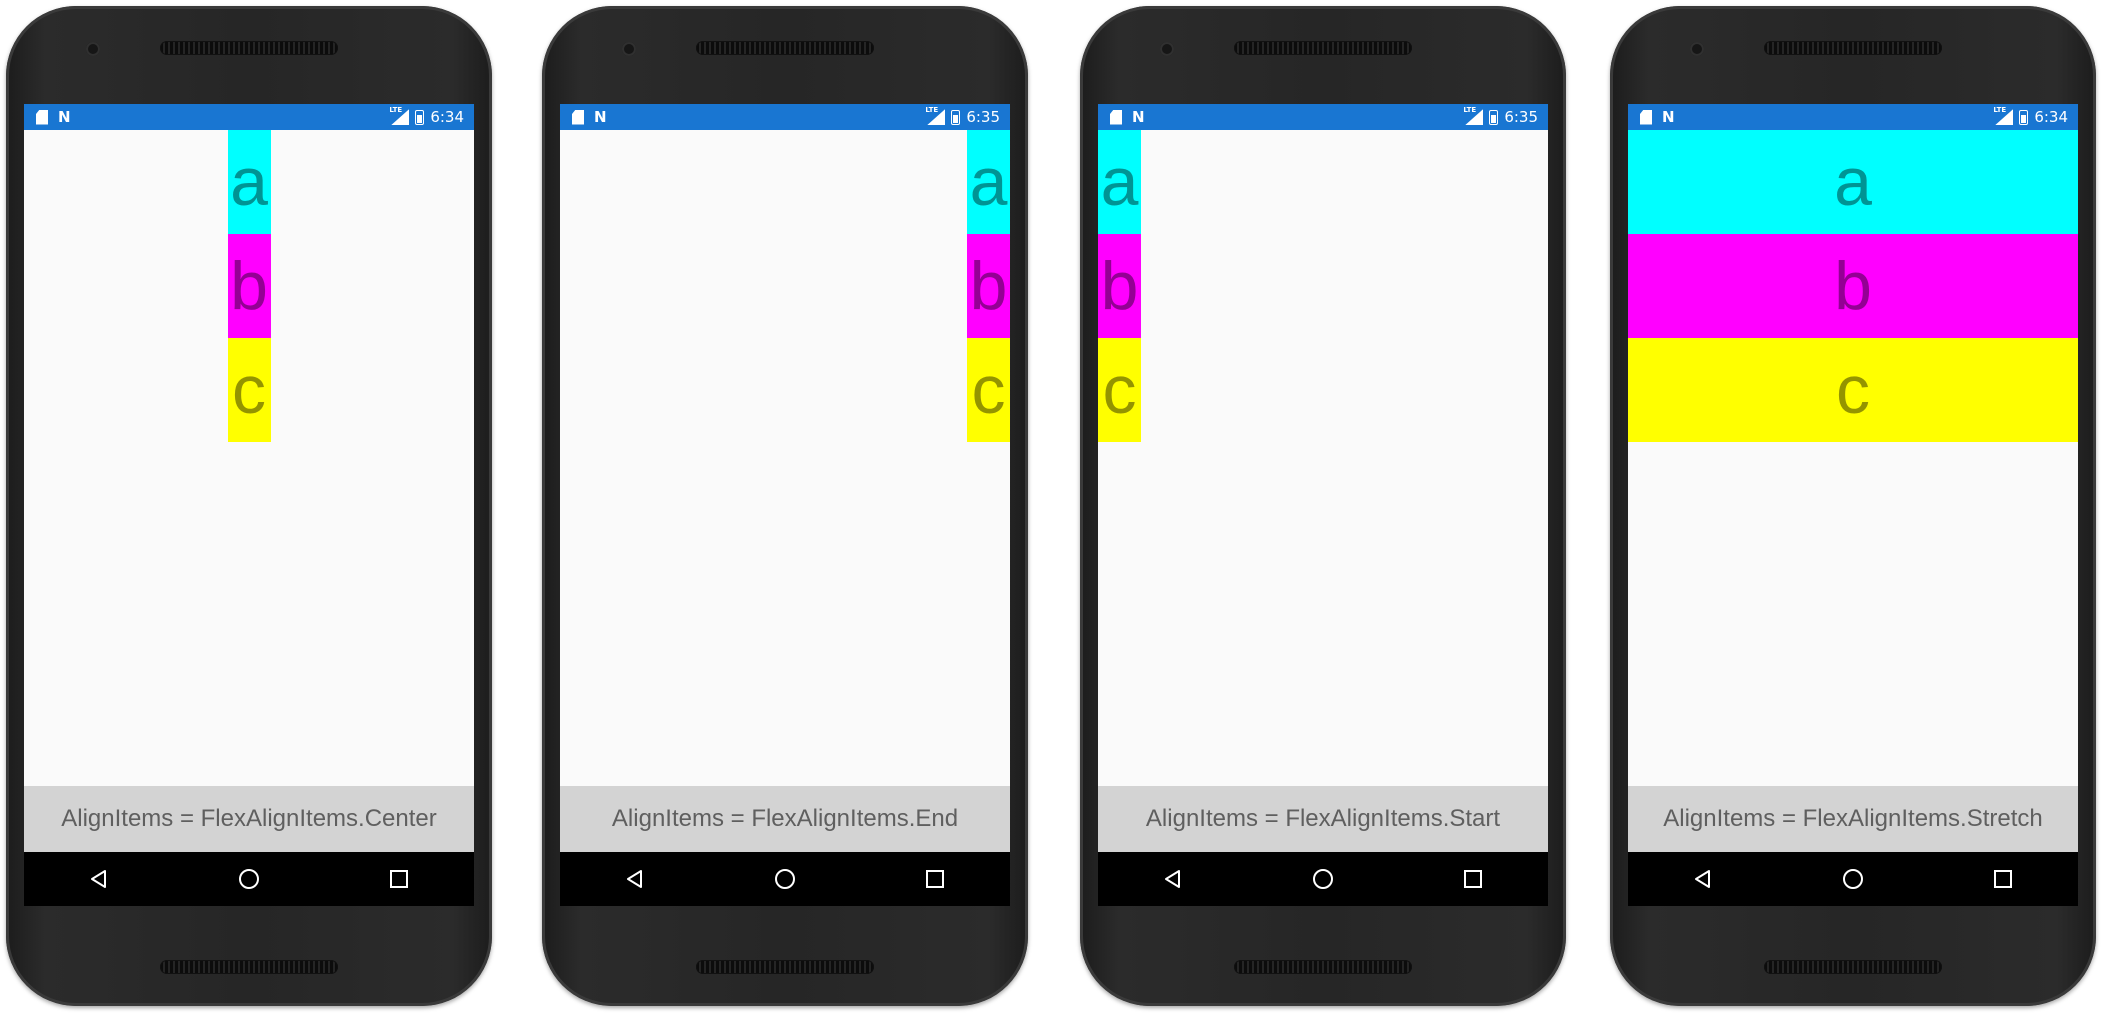 The image size is (2102, 1016). What do you see at coordinates (1323, 819) in the screenshot?
I see `align-items-label: AlignItems = FlexAlignItems.Start` at bounding box center [1323, 819].